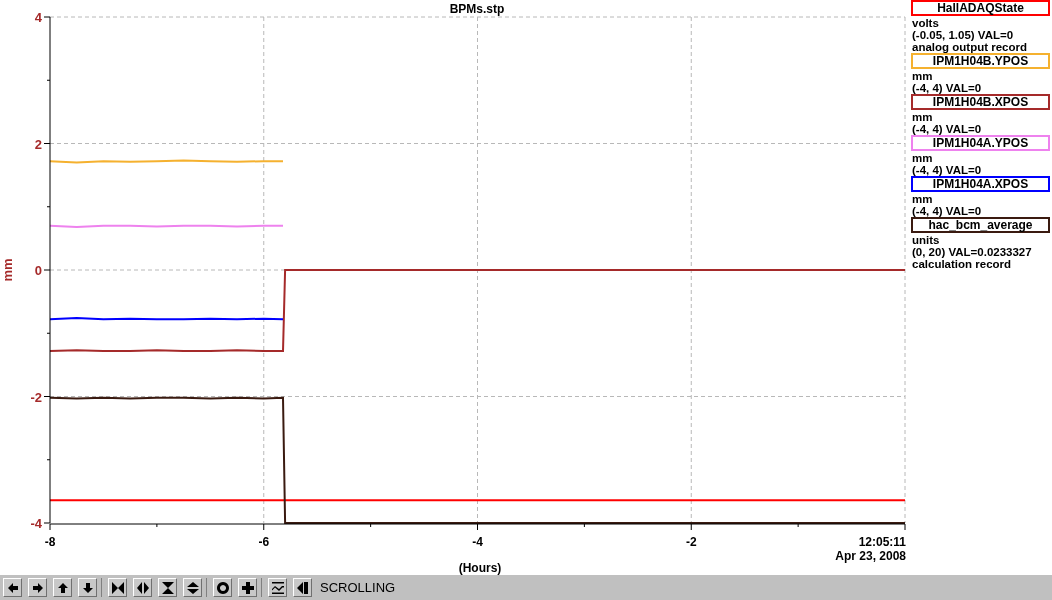 Image resolution: width=1052 pixels, height=600 pixels. I want to click on hourglass-icon, so click(167, 587).